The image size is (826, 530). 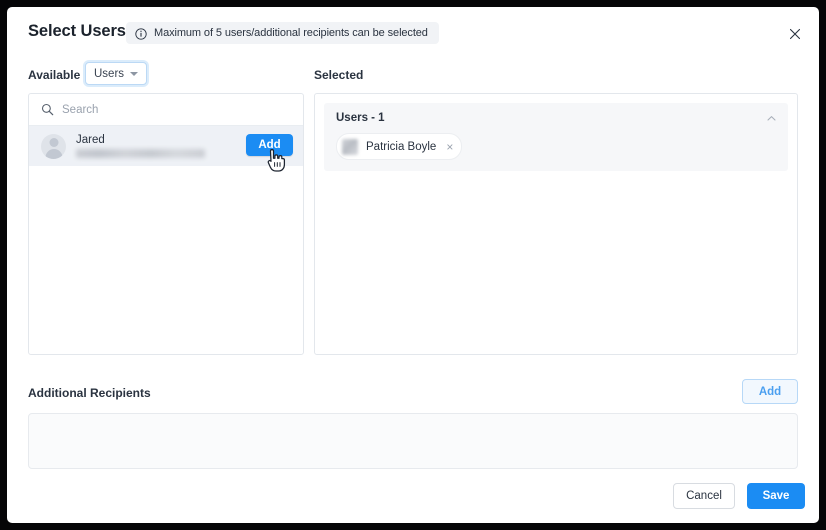 I want to click on additional-recipients-label: Additional Recipients, so click(x=89, y=393).